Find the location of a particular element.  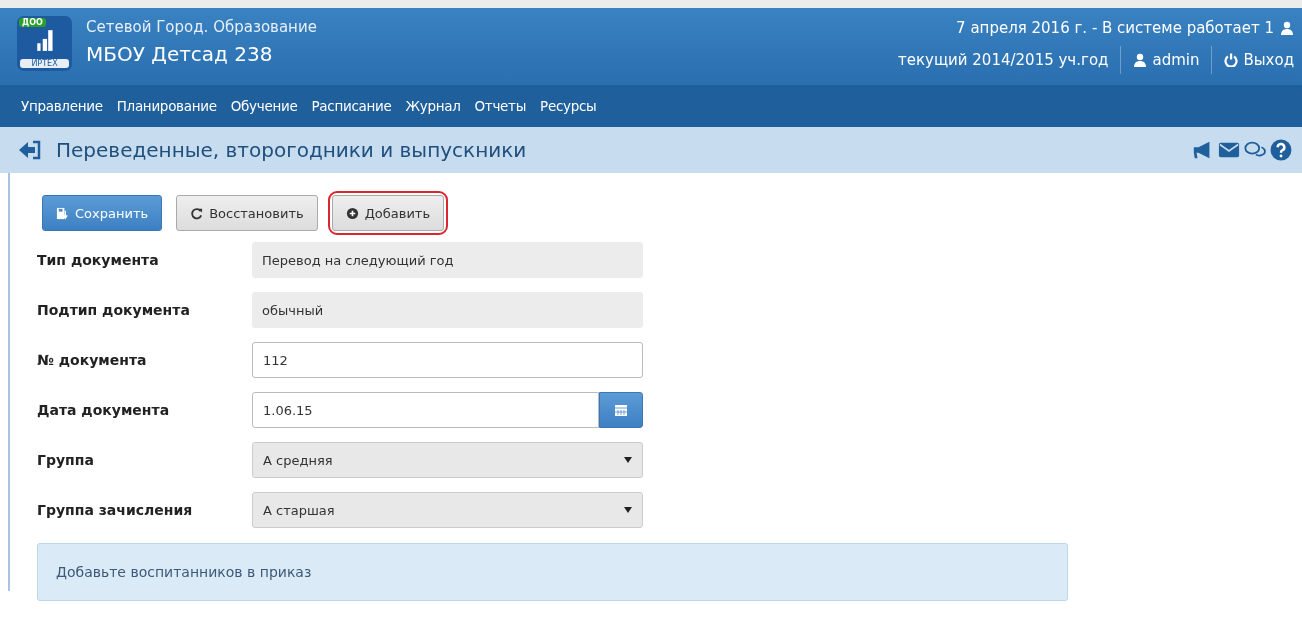

nav-item: Ресурсы is located at coordinates (568, 106).